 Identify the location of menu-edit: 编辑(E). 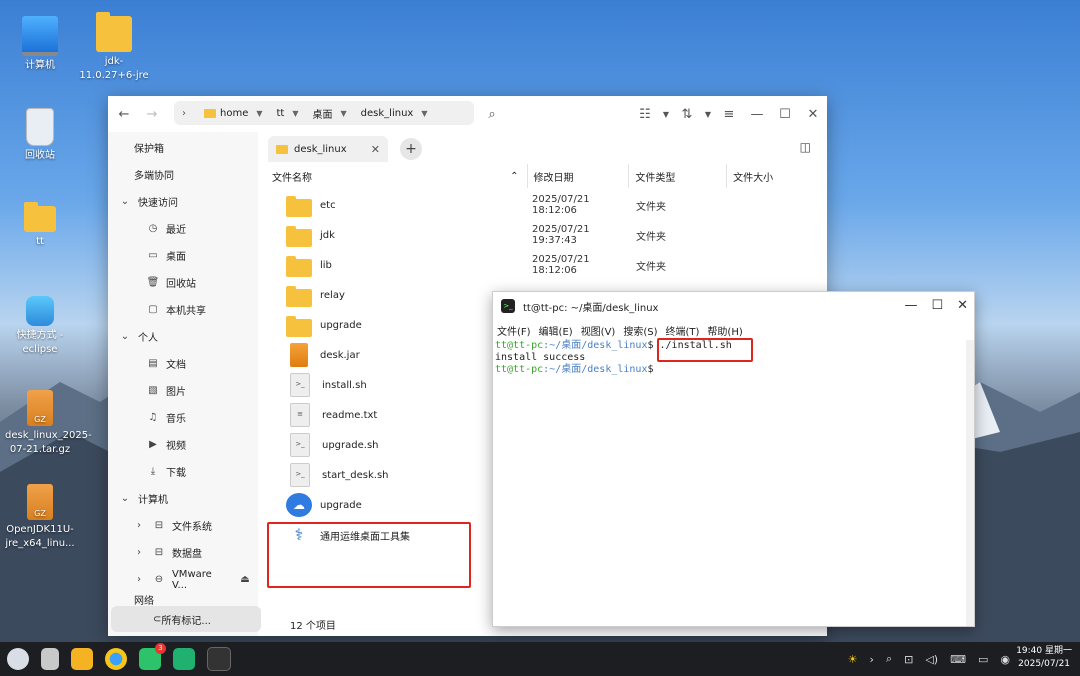
(556, 330).